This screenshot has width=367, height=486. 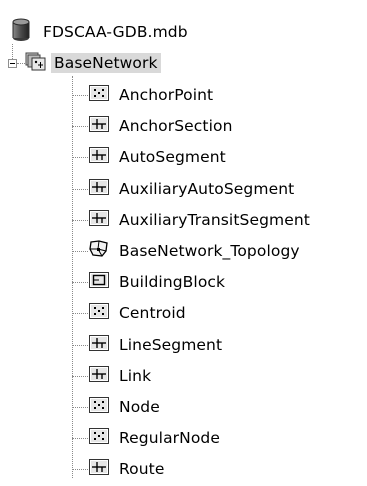 What do you see at coordinates (142, 469) in the screenshot?
I see `tree-node-label: Route` at bounding box center [142, 469].